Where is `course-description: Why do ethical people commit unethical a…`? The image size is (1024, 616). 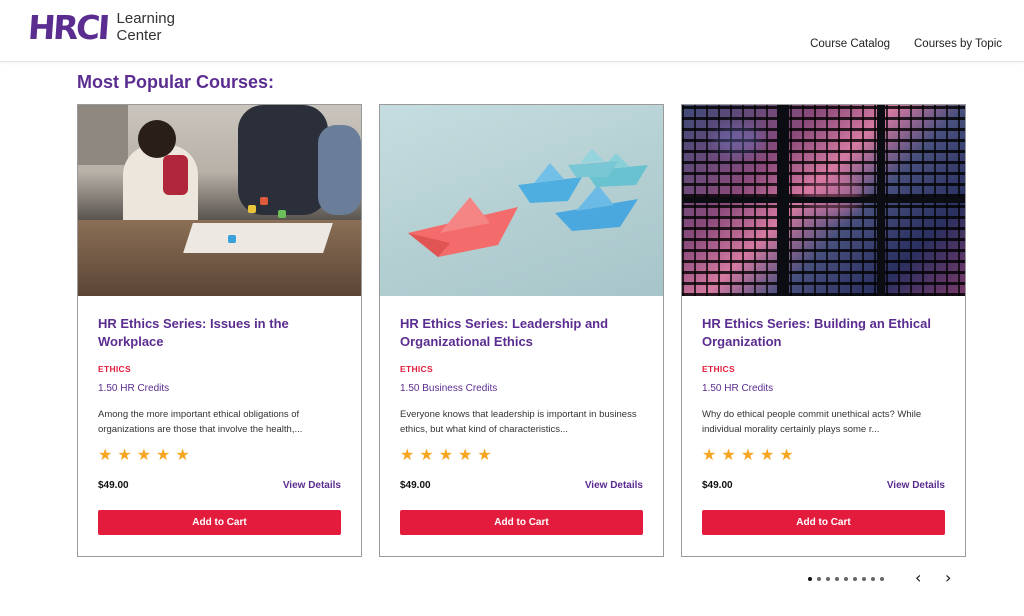 course-description: Why do ethical people commit unethical a… is located at coordinates (812, 422).